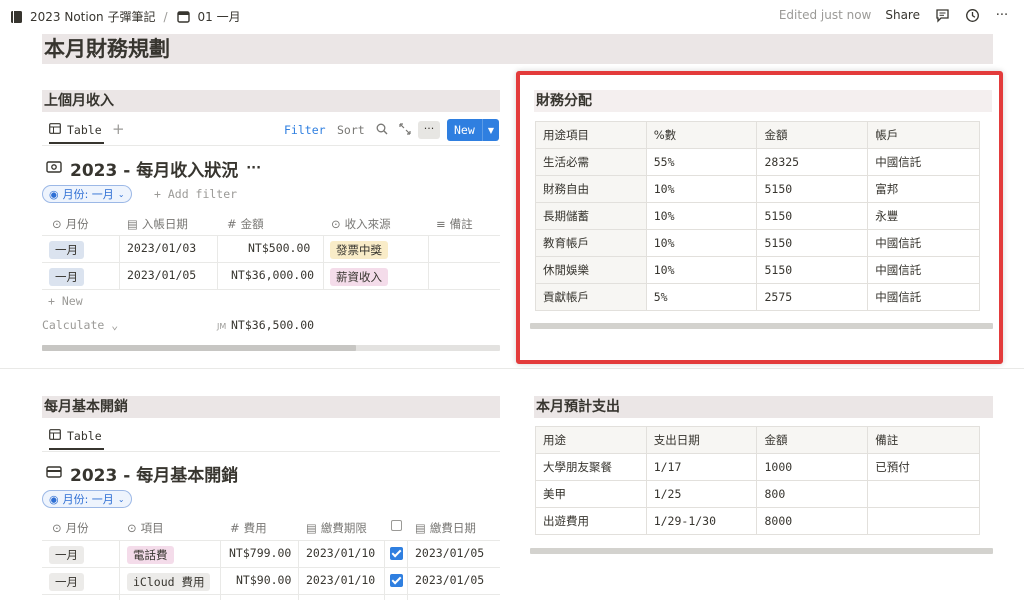 The height and width of the screenshot is (600, 1024). Describe the element at coordinates (87, 194) in the screenshot. I see `income-month-filter: ◉ 月份: 一月 ⌄` at that location.